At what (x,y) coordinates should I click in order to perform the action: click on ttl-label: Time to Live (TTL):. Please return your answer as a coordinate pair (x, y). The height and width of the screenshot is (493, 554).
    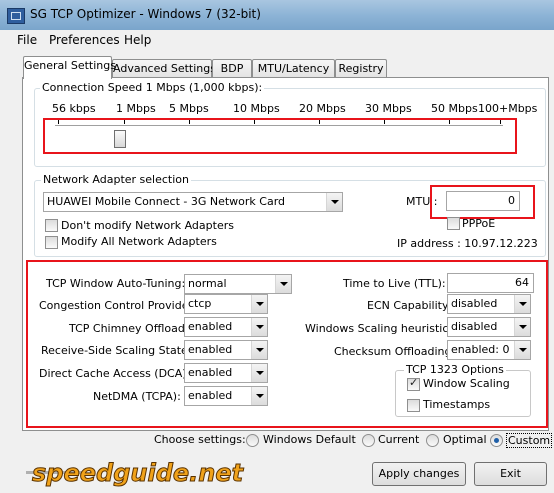
    Looking at the image, I should click on (394, 283).